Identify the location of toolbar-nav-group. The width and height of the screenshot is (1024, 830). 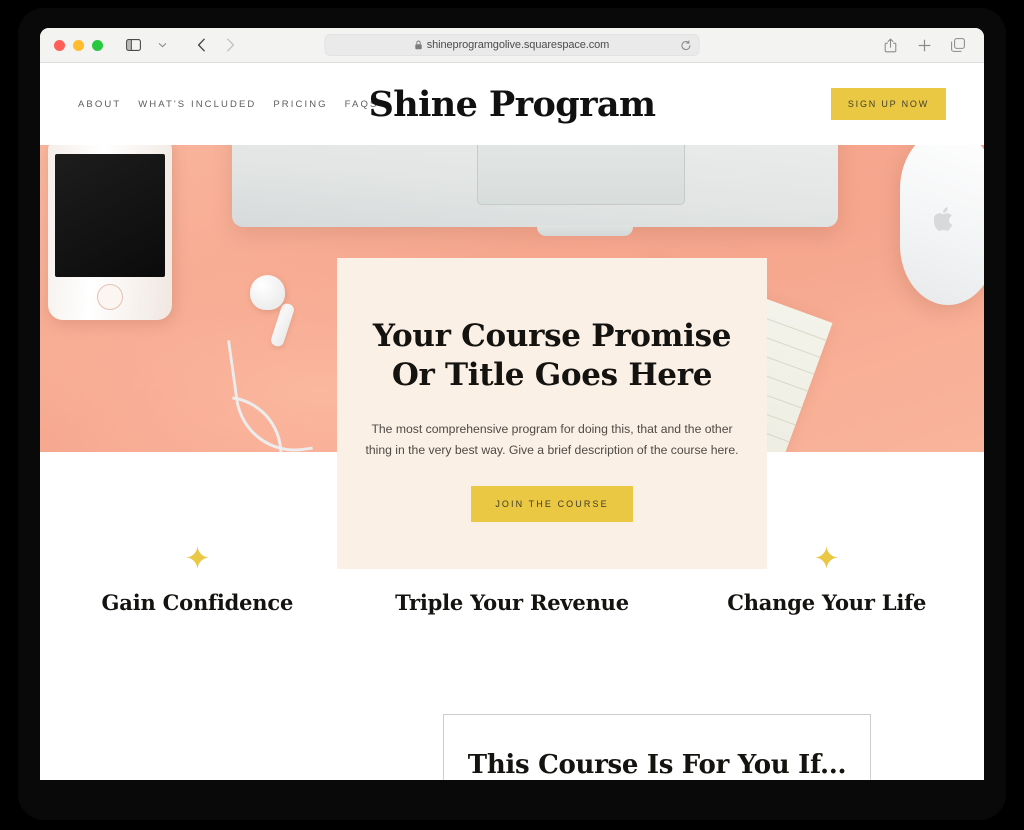
(181, 45).